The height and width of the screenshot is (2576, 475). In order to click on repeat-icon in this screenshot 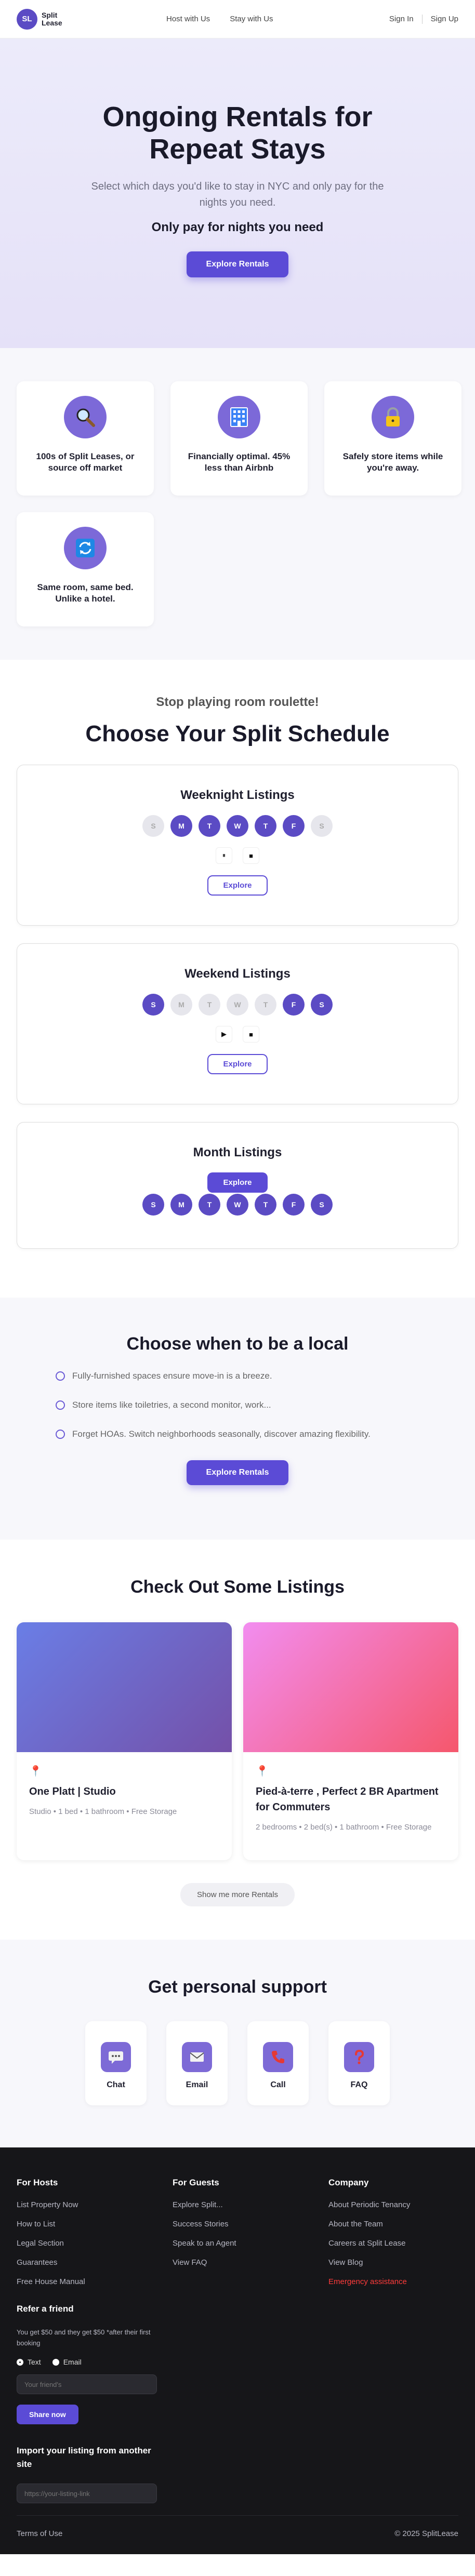, I will do `click(85, 548)`.